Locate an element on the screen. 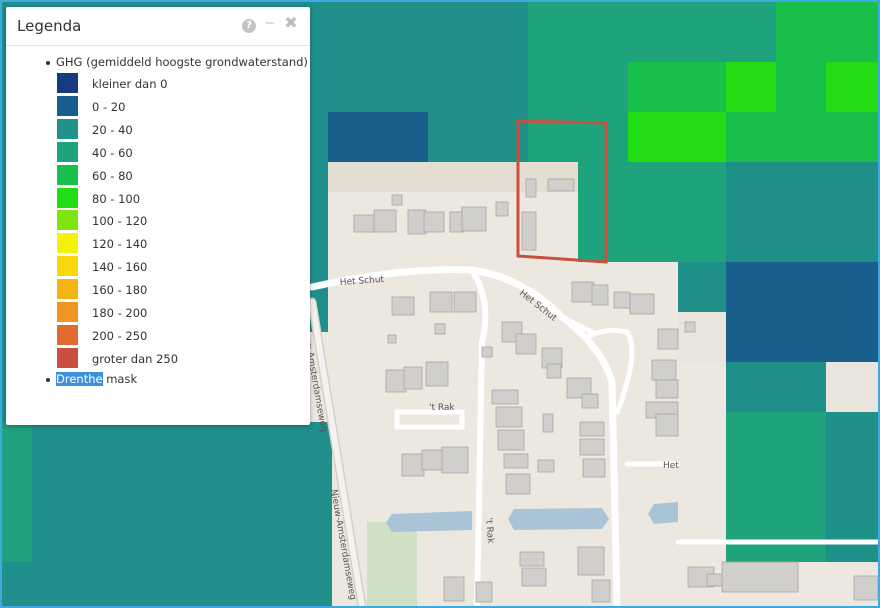 This screenshot has width=880, height=608. help-icon: ? is located at coordinates (249, 26).